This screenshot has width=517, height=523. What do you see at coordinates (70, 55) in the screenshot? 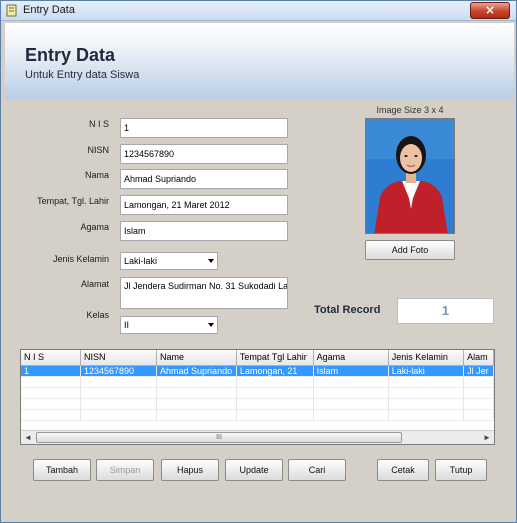
I see `page-title: Entry Data` at bounding box center [70, 55].